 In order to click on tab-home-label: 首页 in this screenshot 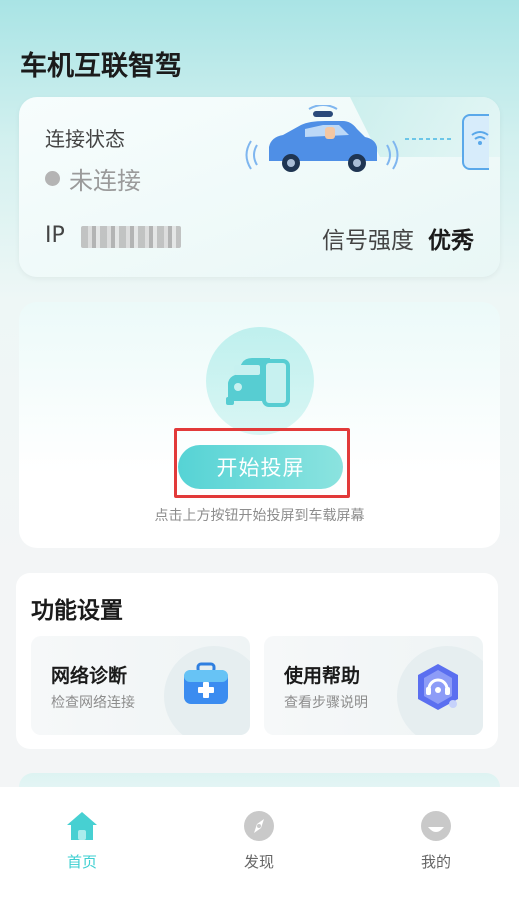, I will do `click(81, 862)`.